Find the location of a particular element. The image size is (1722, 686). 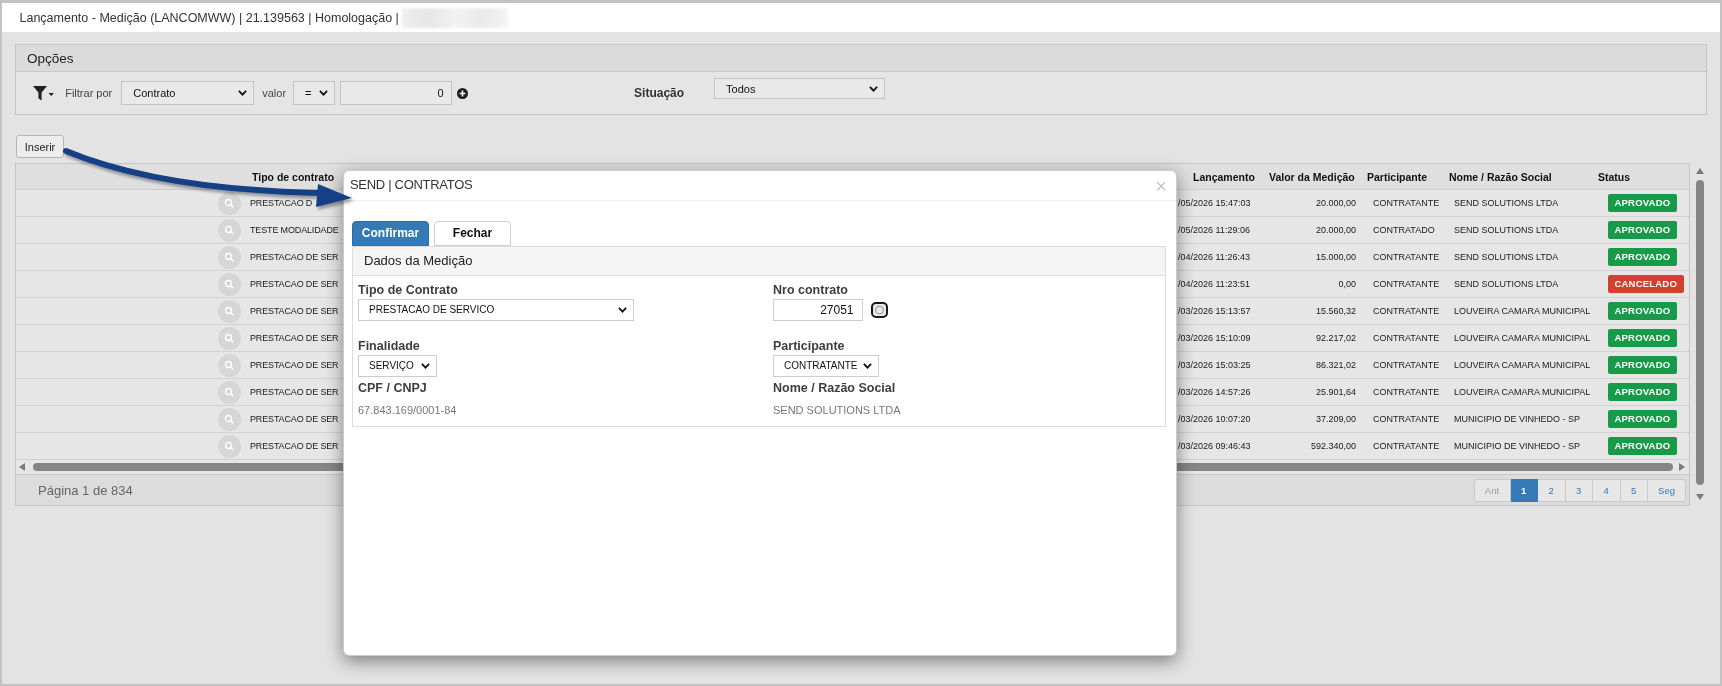

scrollbar-thumb is located at coordinates (1700, 332).